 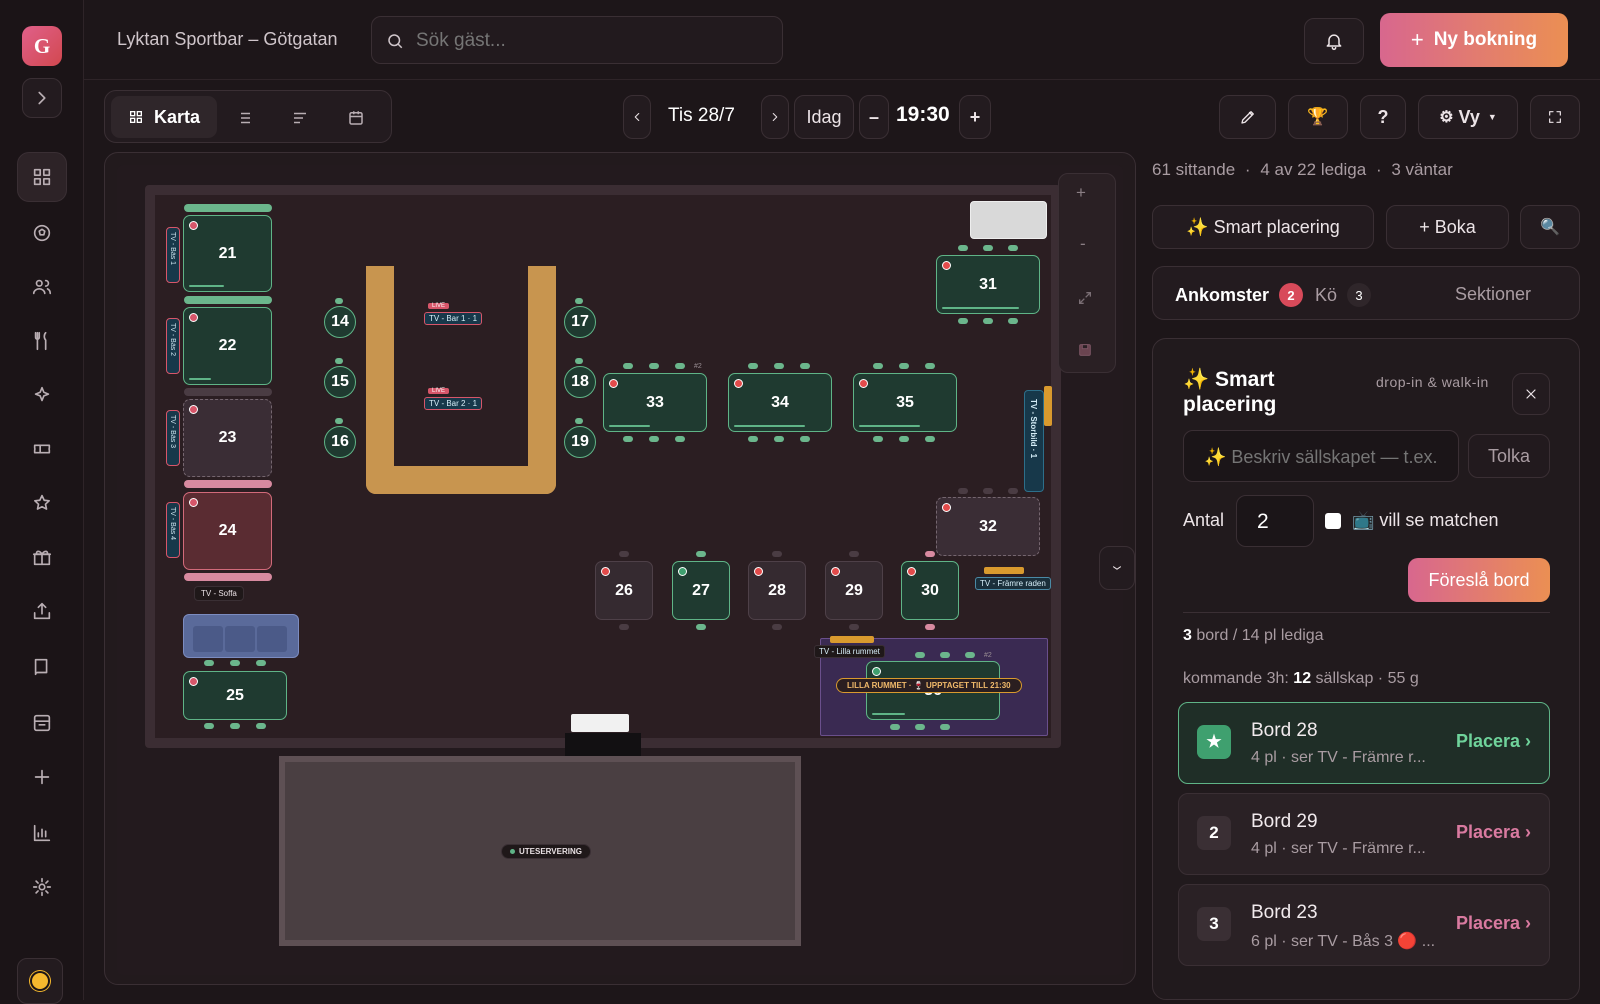 I want to click on table-33: 33, so click(x=655, y=402).